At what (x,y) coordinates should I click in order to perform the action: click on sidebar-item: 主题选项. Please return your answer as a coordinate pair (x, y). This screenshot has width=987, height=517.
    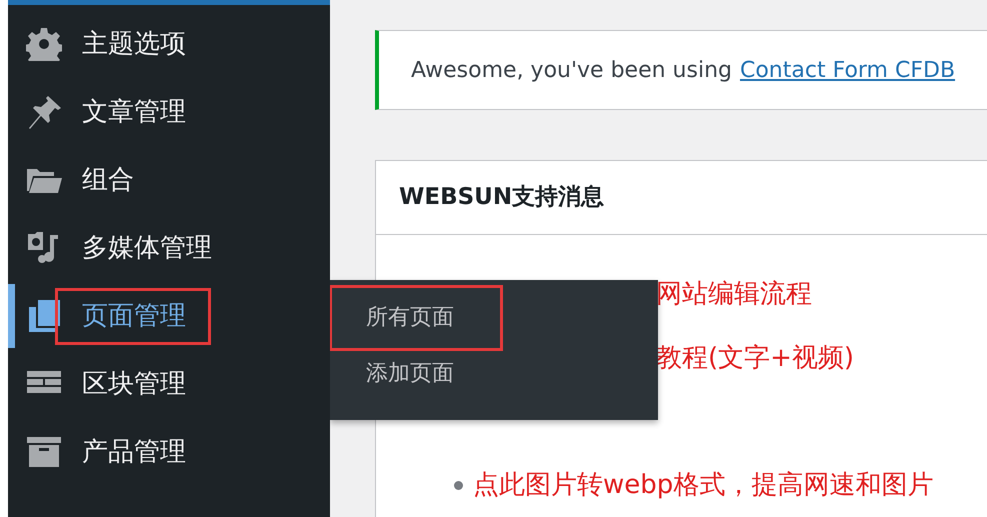
    Looking at the image, I should click on (169, 44).